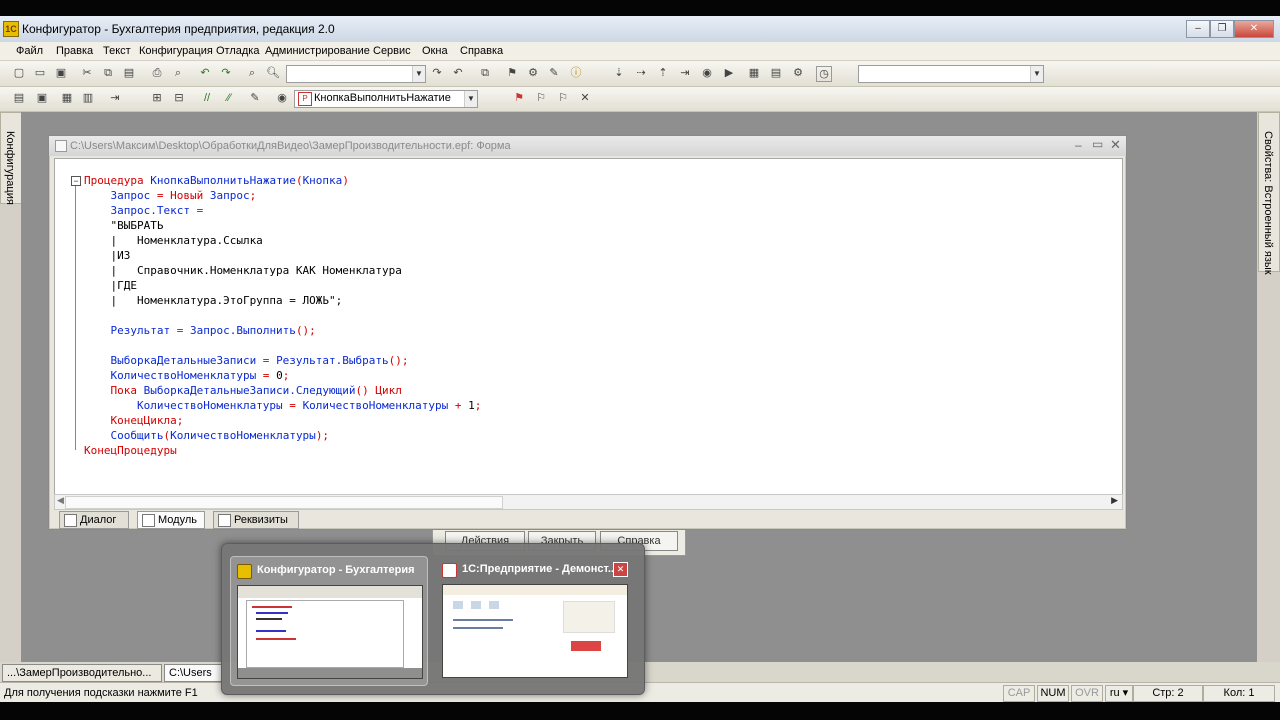  I want to click on info-icon: ⓘ, so click(576, 73).